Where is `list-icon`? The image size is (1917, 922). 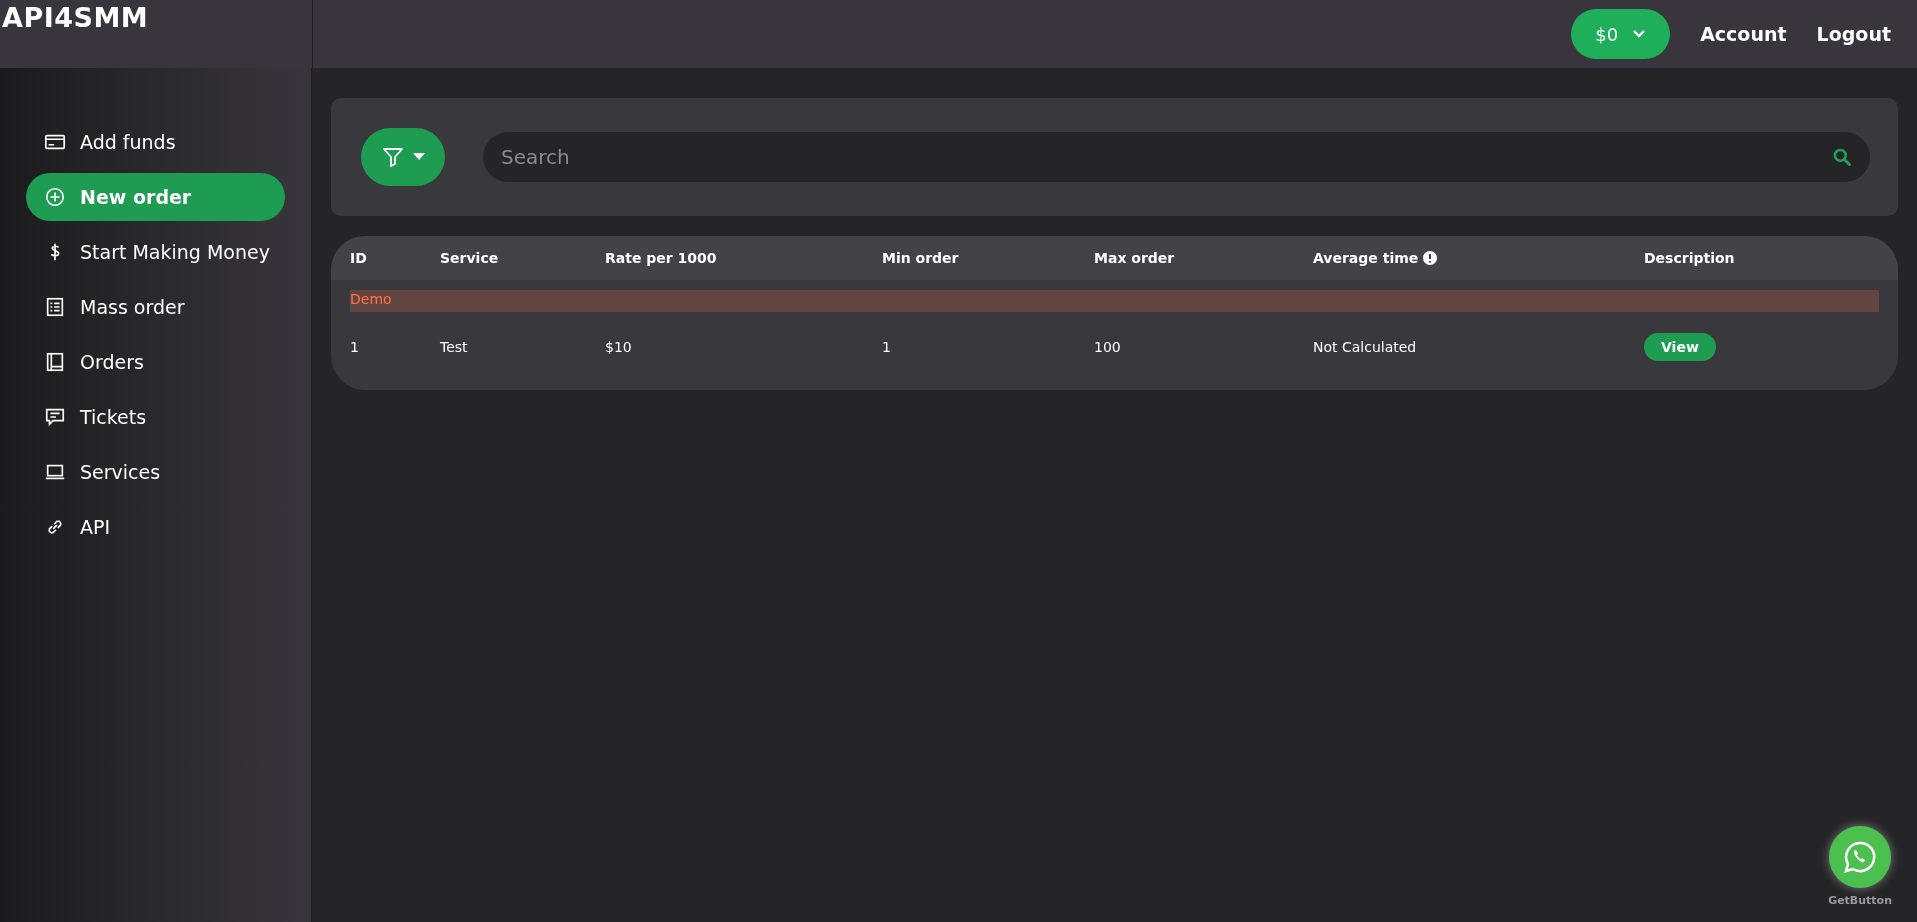 list-icon is located at coordinates (55, 307).